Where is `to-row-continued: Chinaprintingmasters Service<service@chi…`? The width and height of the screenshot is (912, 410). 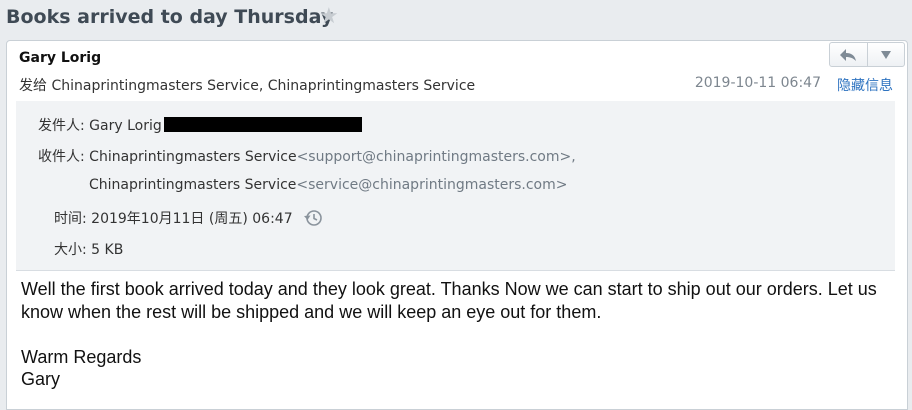
to-row-continued: Chinaprintingmasters Service<service@chi… is located at coordinates (328, 185).